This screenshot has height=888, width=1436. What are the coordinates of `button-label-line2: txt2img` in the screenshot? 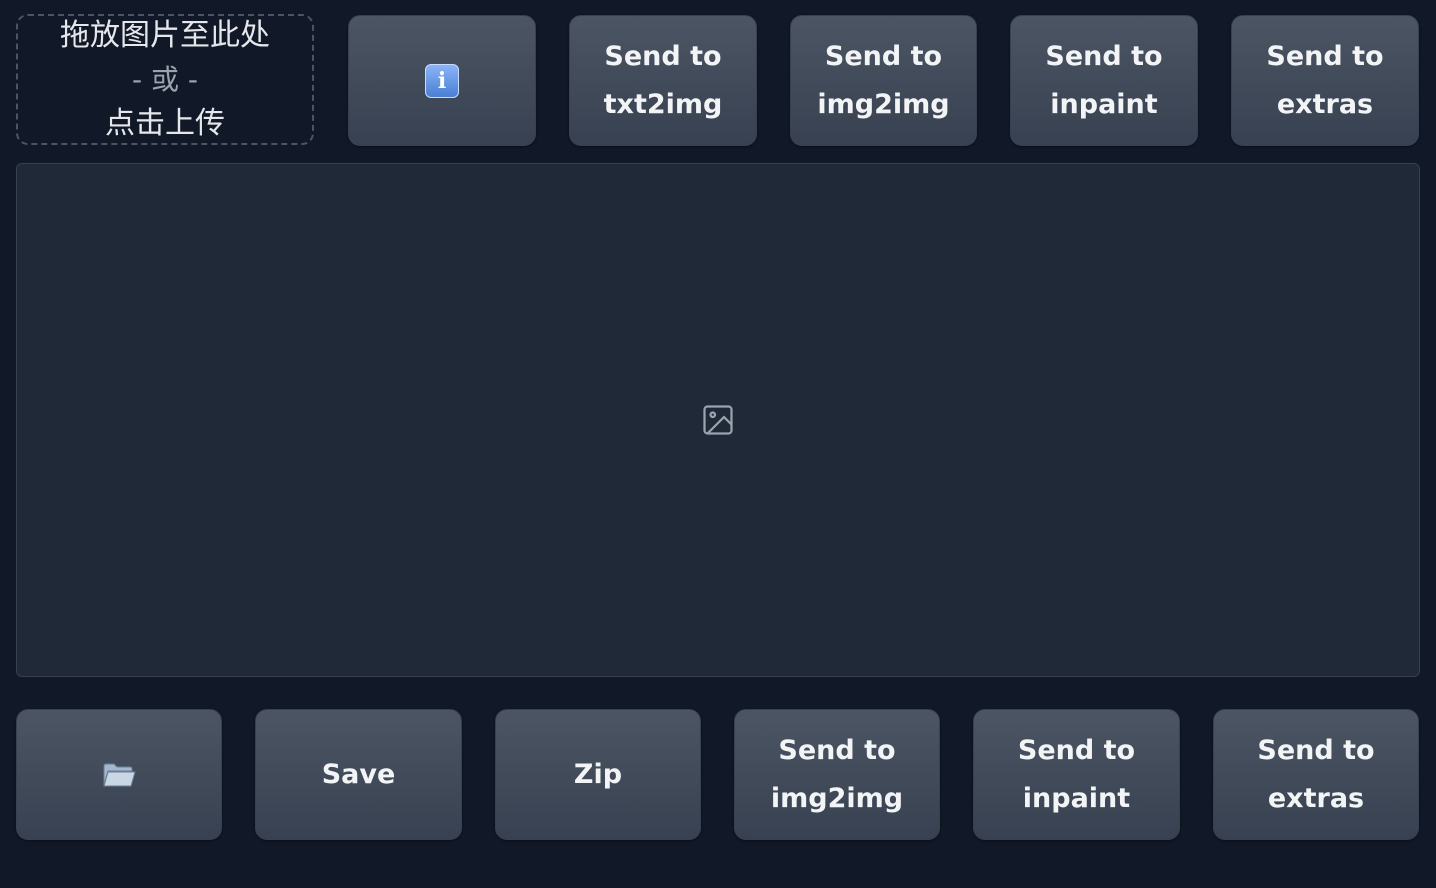 It's located at (663, 104).